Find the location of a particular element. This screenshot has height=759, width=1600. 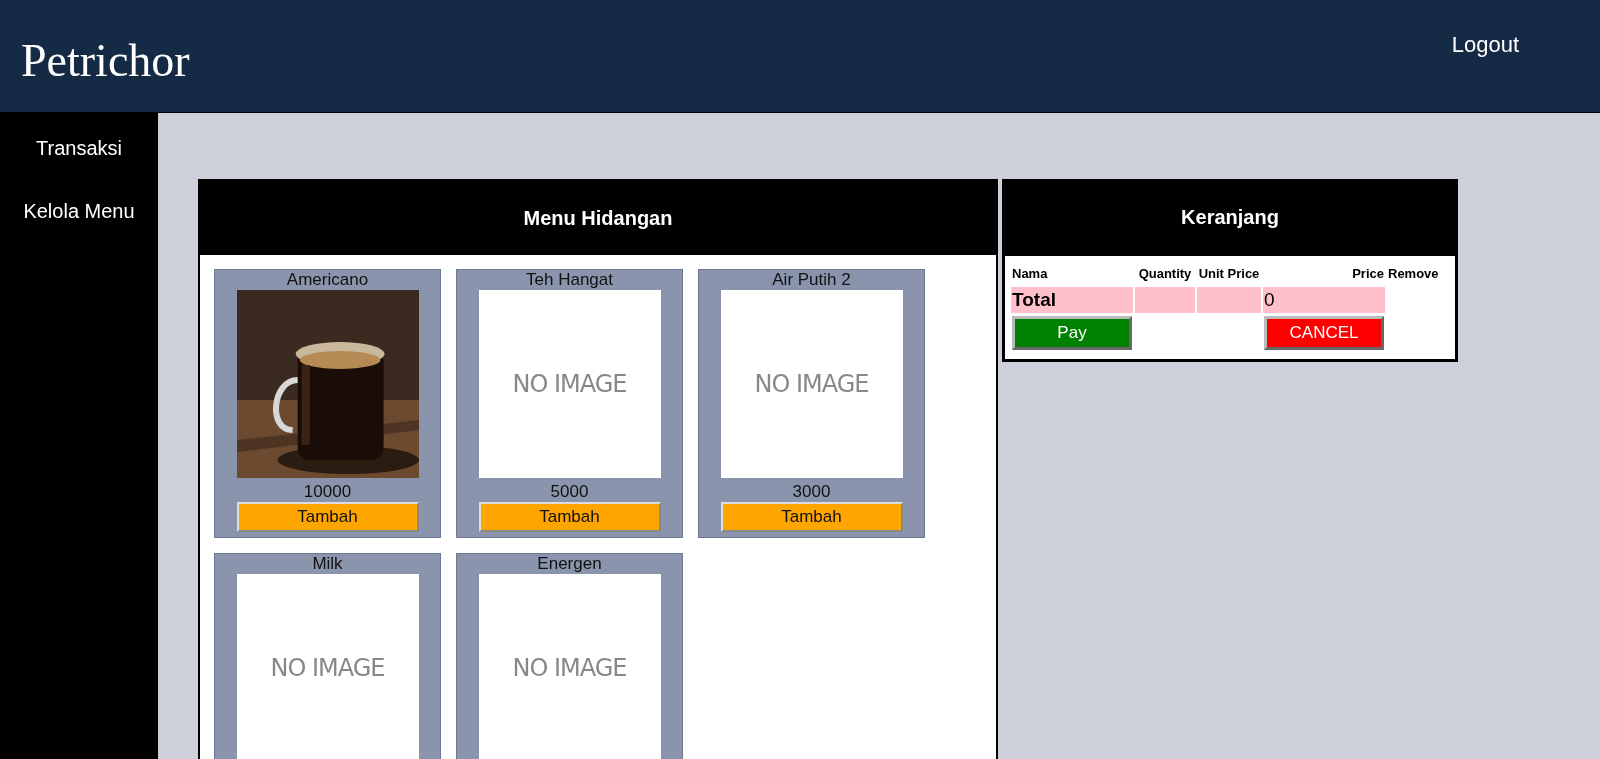

cancel-button: CANCEL is located at coordinates (1324, 333).